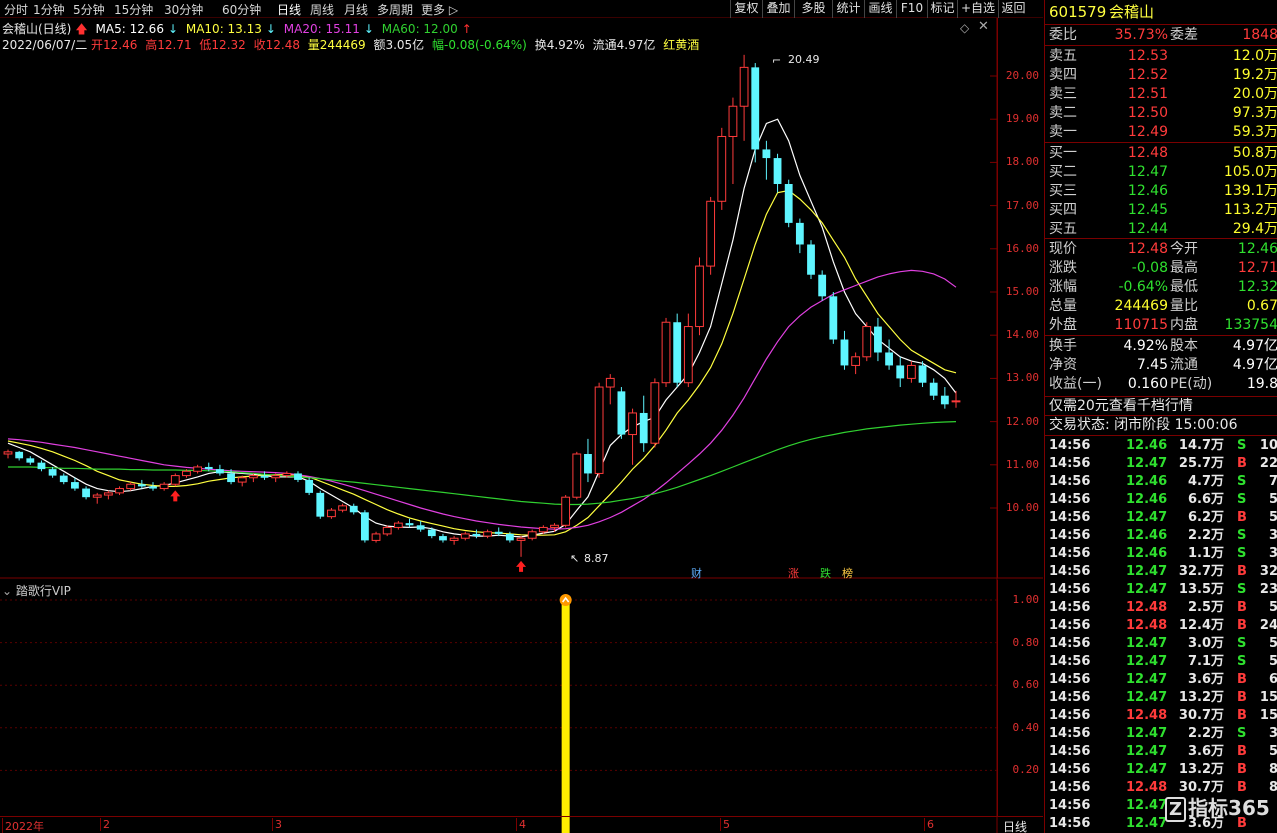 The height and width of the screenshot is (833, 1277). What do you see at coordinates (1163, 94) in the screenshot?
I see `ask-row: 卖三 12.51 20.0万` at bounding box center [1163, 94].